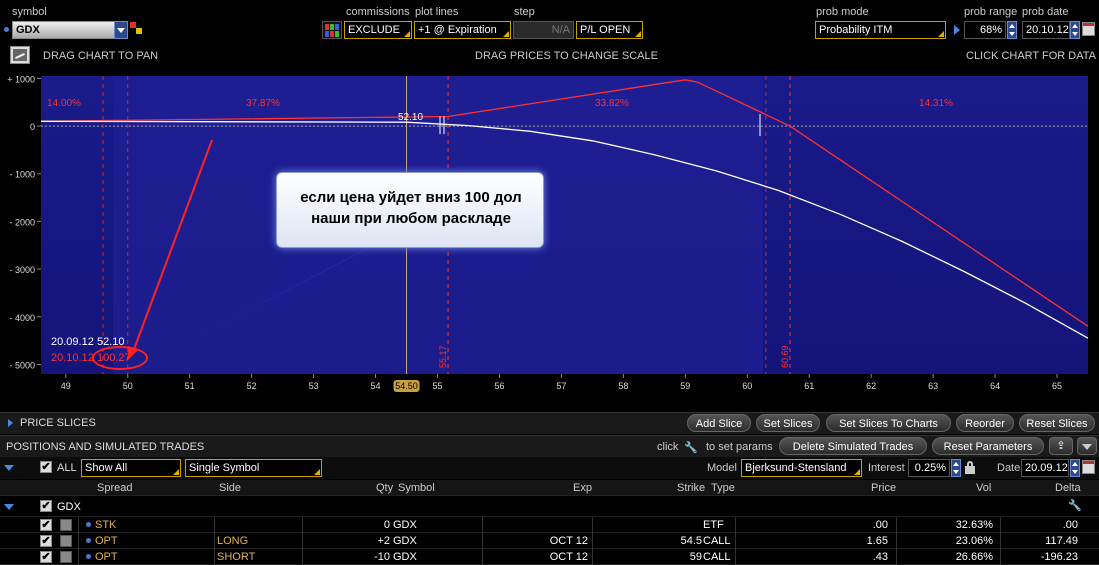 The image size is (1099, 565). What do you see at coordinates (695, 557) in the screenshot?
I see `cell-strike: 59` at bounding box center [695, 557].